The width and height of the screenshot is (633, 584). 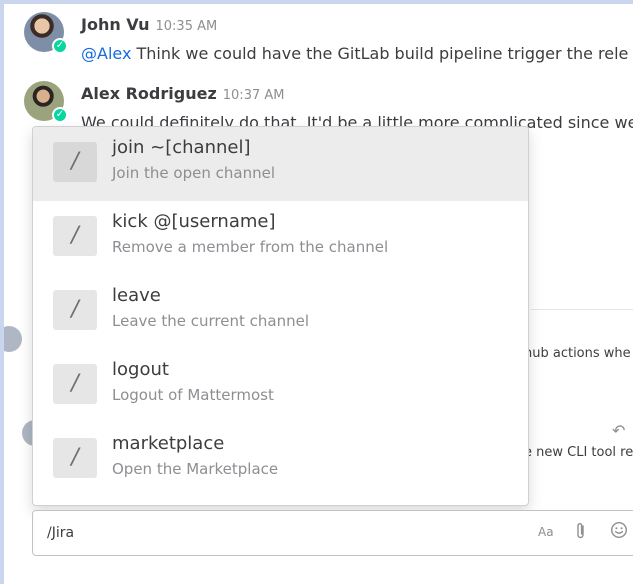 I want to click on suggestion-description: Logout of Mattermost, so click(x=193, y=395).